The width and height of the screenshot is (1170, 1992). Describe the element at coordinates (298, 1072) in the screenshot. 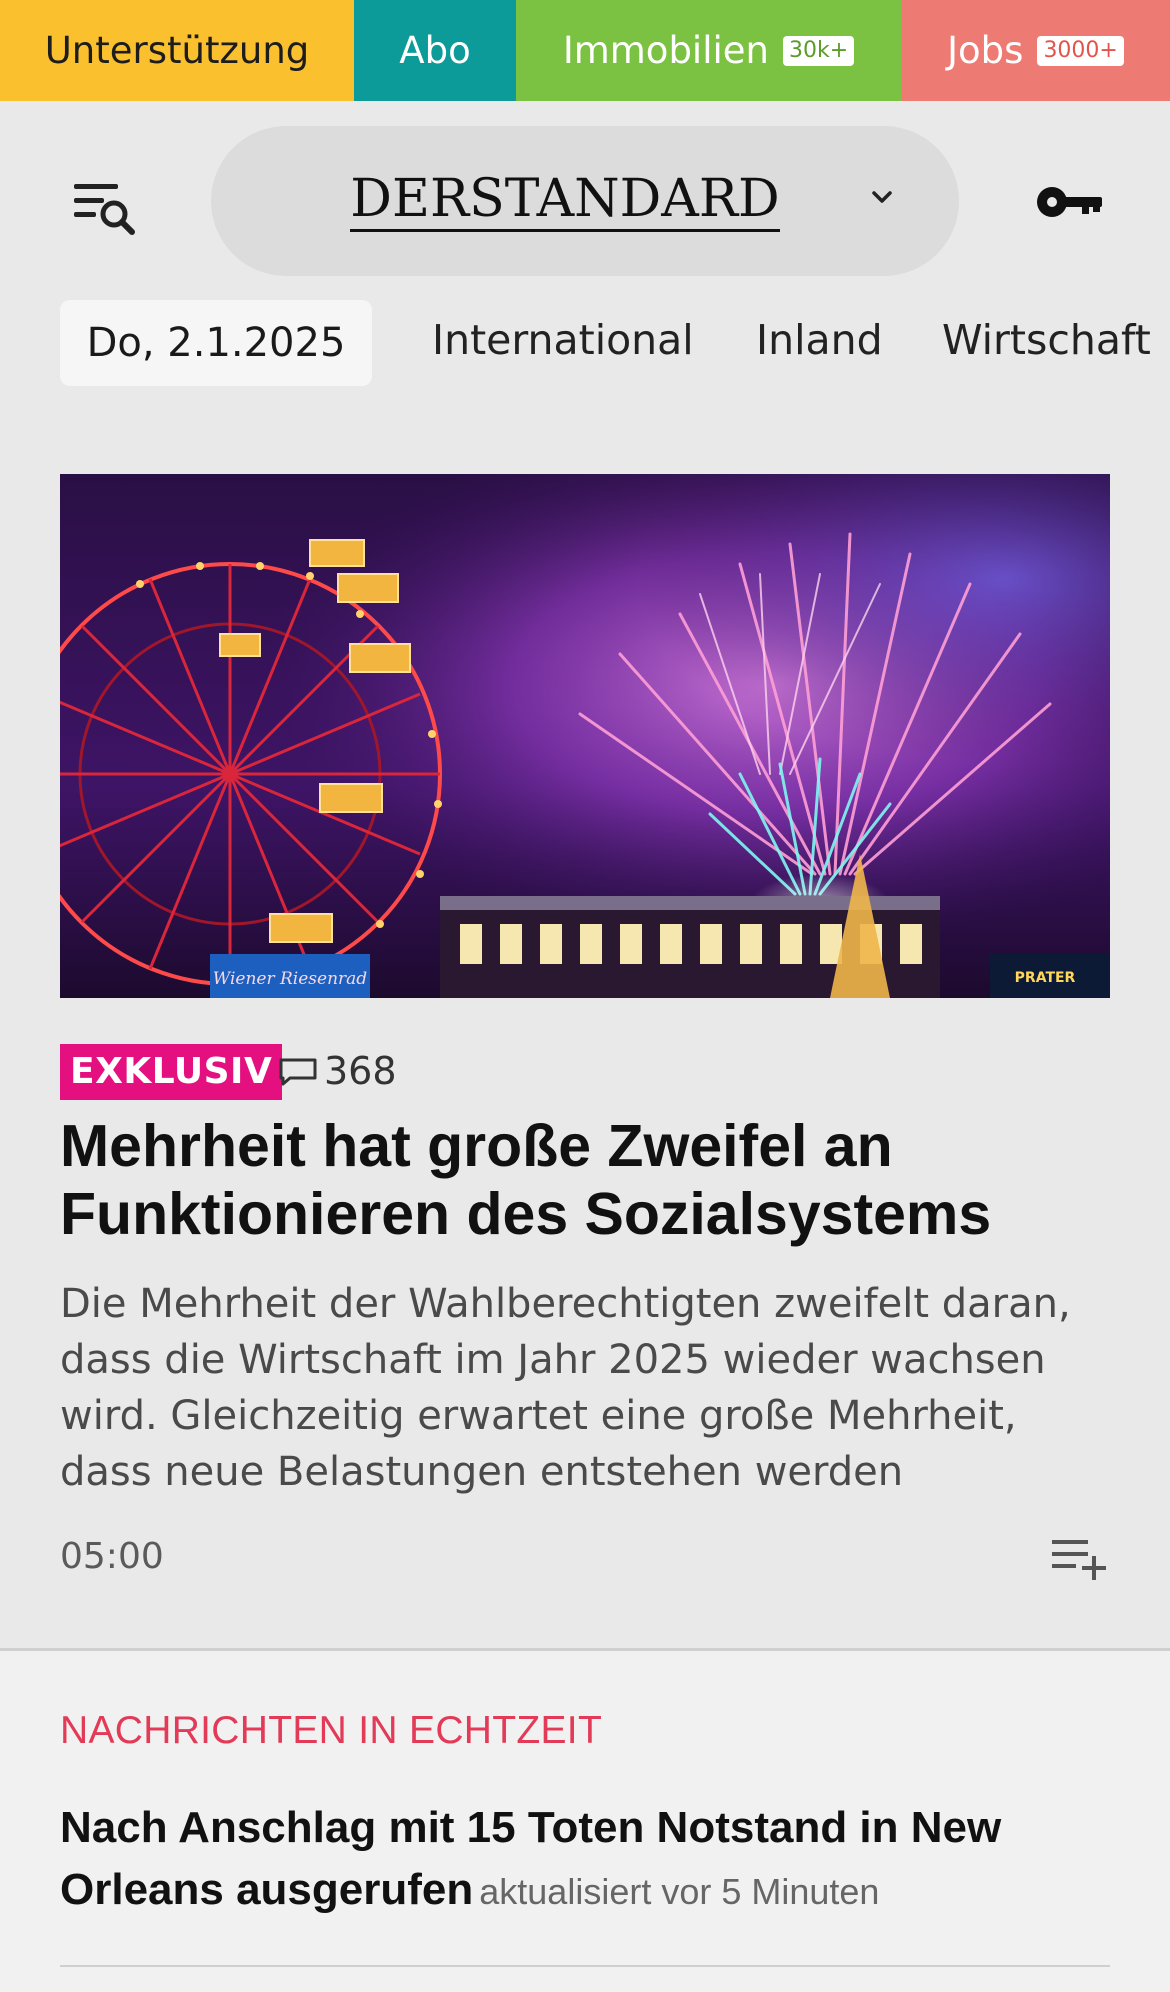

I see `comment-icon` at that location.